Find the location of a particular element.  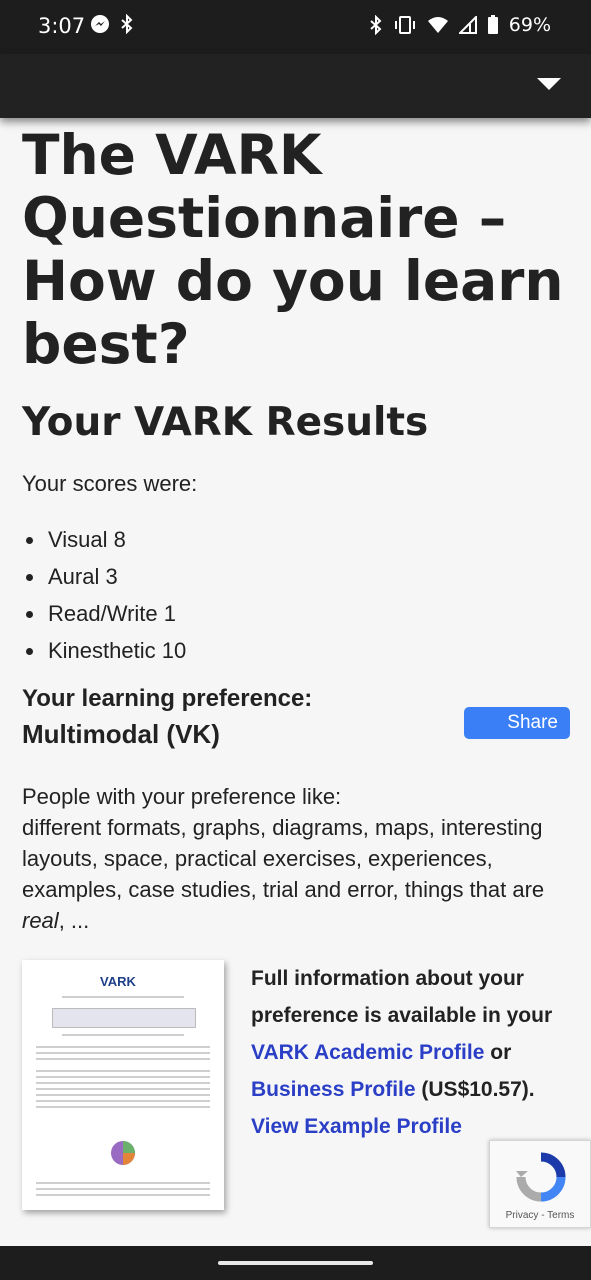

scores-intro: Your scores were: is located at coordinates (110, 483).